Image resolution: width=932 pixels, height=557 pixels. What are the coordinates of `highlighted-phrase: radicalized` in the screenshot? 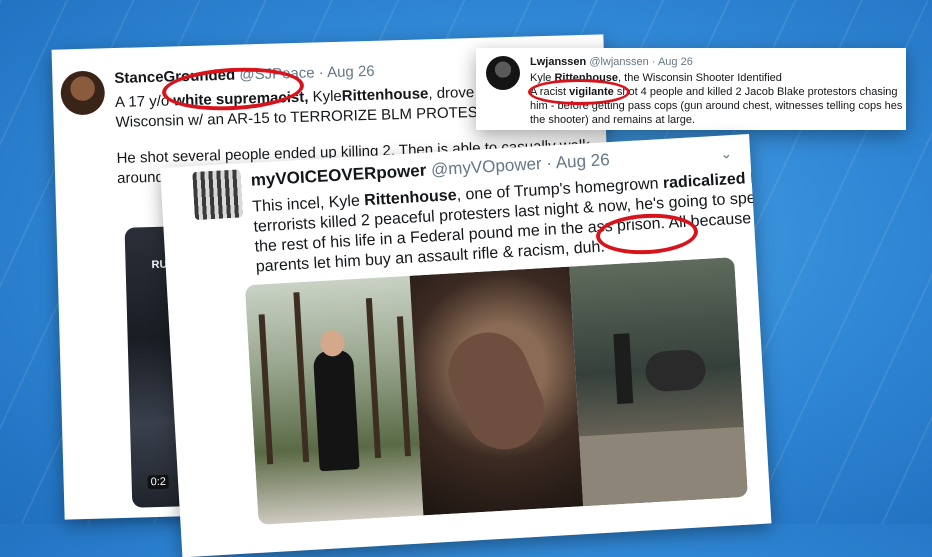 It's located at (704, 181).